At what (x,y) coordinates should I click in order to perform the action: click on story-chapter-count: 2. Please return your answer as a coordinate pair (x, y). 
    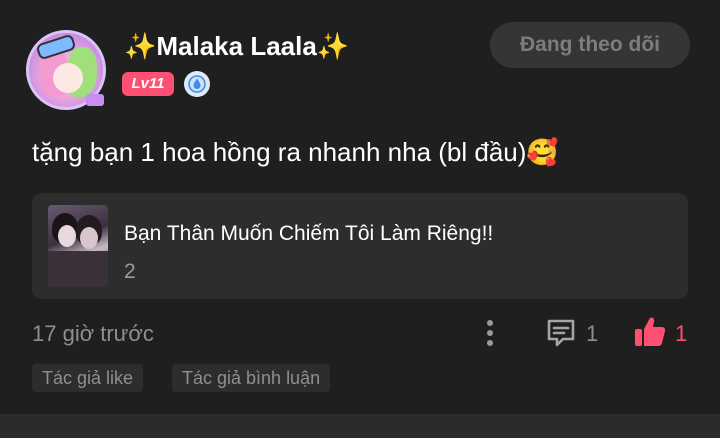
    Looking at the image, I should click on (130, 271).